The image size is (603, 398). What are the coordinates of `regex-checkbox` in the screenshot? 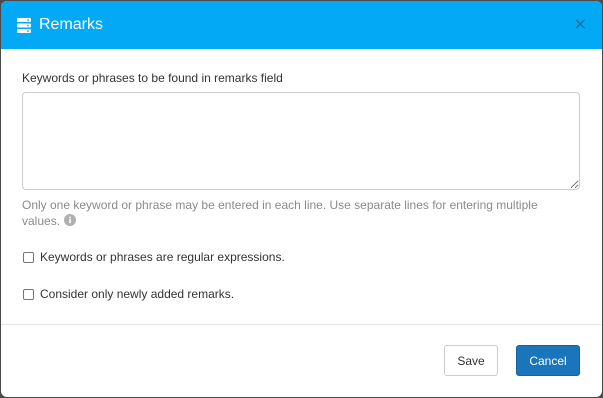 It's located at (28, 257).